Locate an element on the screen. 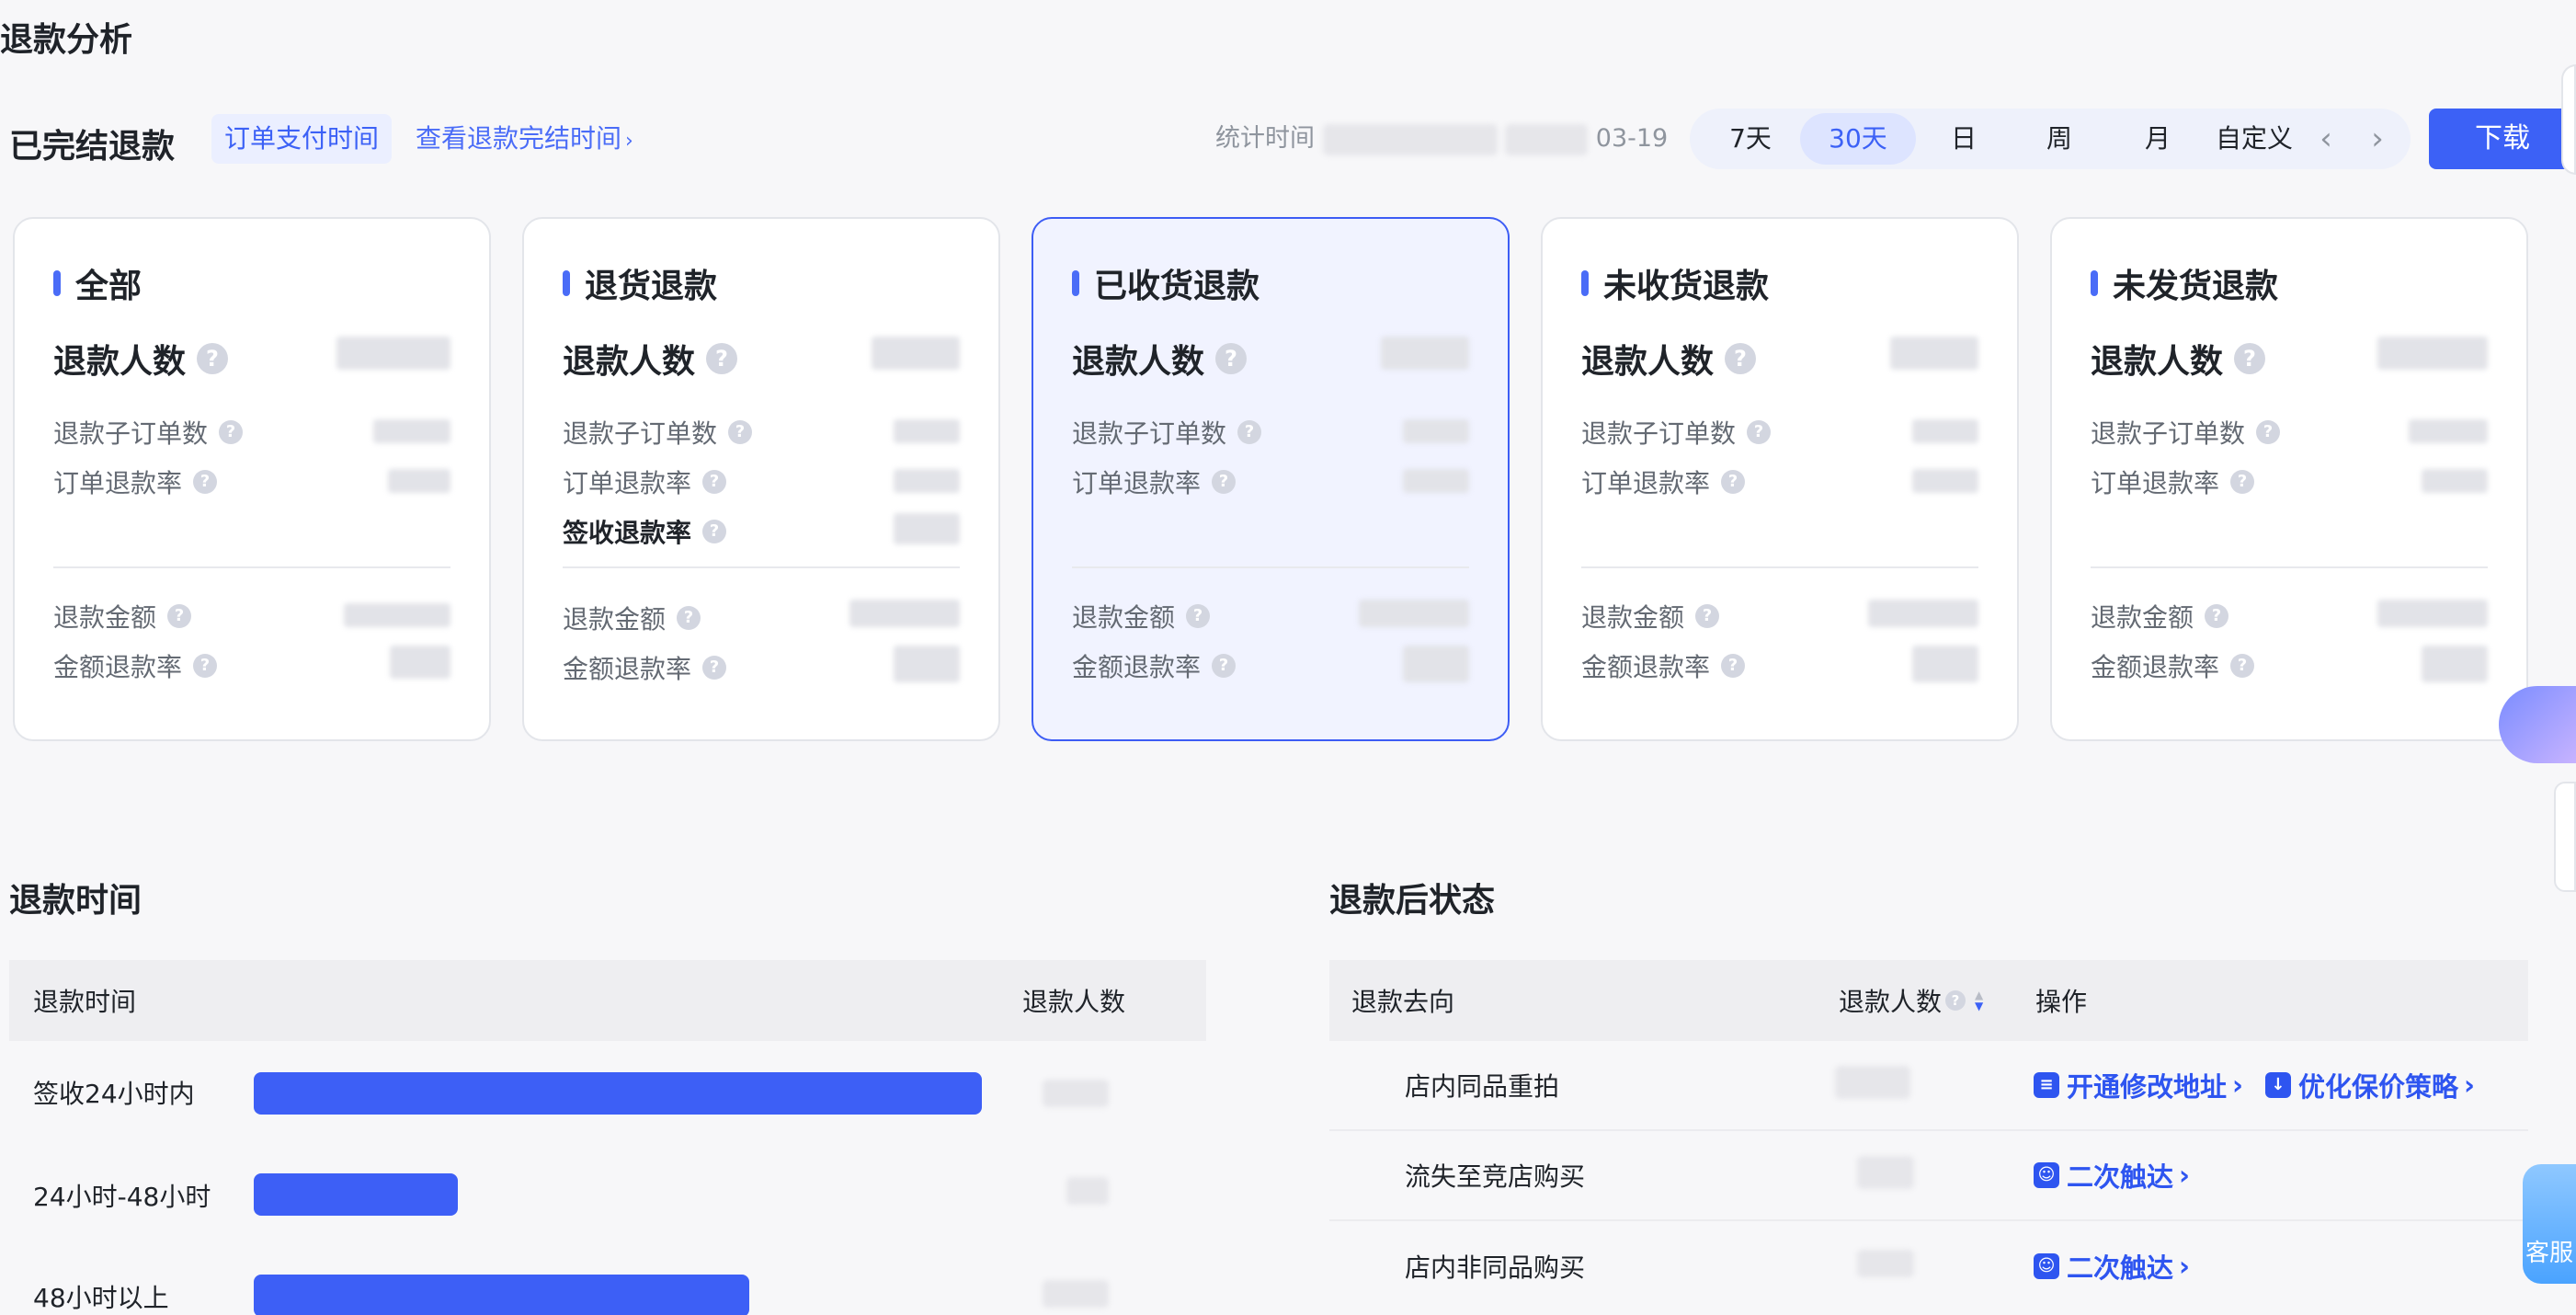 Image resolution: width=2576 pixels, height=1315 pixels. action-enable-address-change: ≡ 开通修改地址 › is located at coordinates (2138, 1085).